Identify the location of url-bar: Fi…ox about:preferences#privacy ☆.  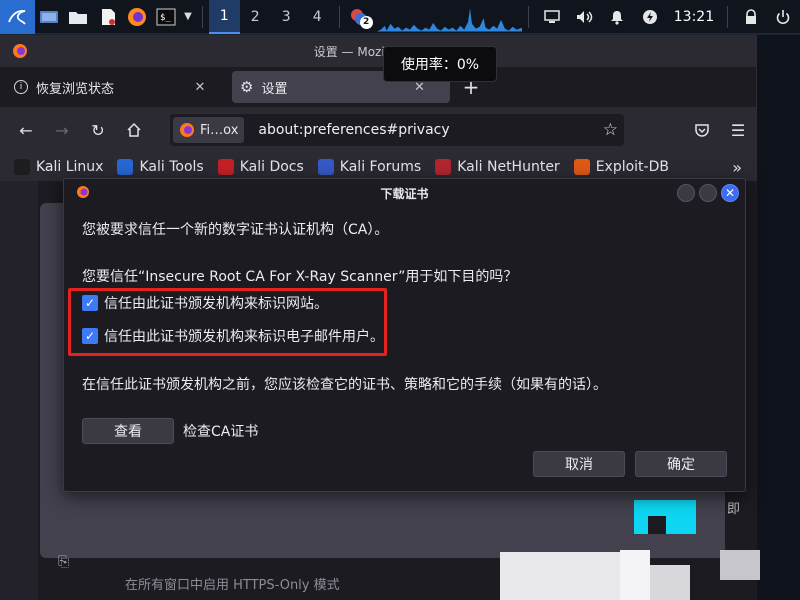
(397, 130).